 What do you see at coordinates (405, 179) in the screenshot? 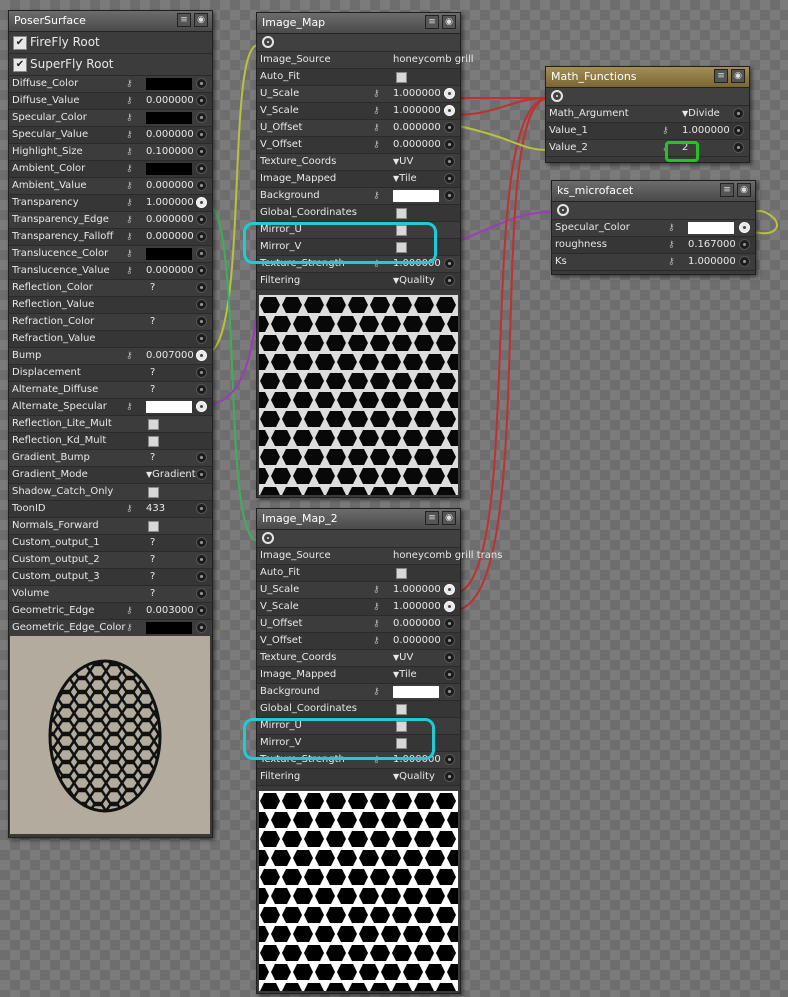
I see `dropdown: ▼Tile` at bounding box center [405, 179].